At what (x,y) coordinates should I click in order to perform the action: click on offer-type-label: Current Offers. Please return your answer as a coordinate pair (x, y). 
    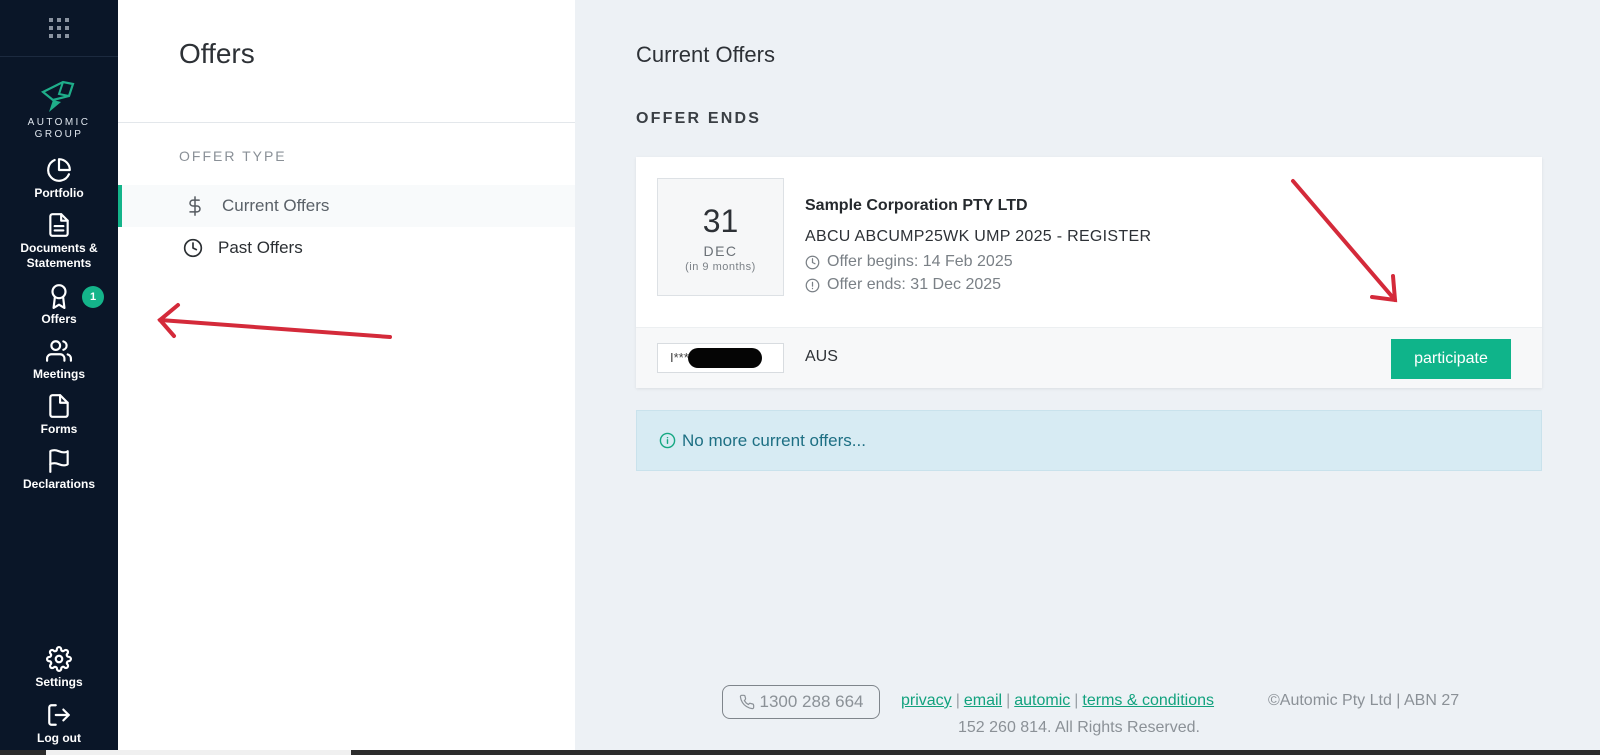
    Looking at the image, I should click on (276, 205).